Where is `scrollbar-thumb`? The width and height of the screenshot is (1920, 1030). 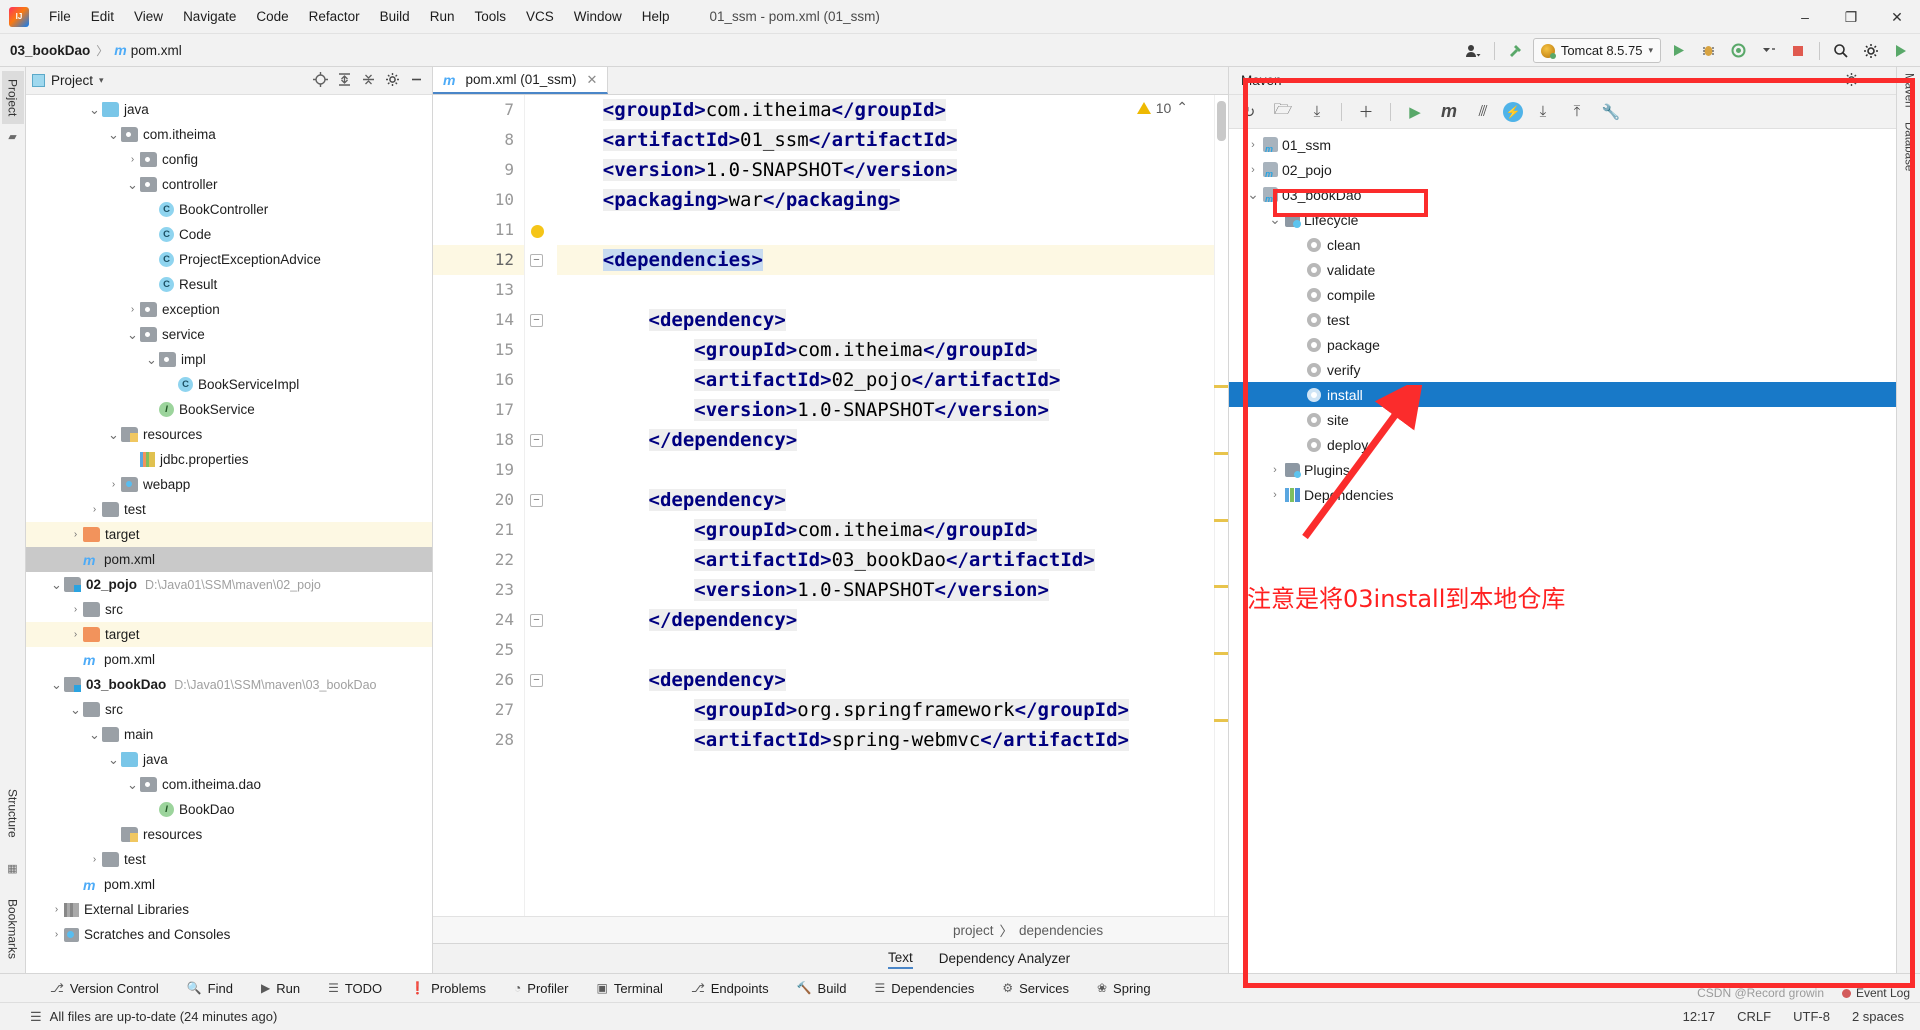
scrollbar-thumb is located at coordinates (1221, 121).